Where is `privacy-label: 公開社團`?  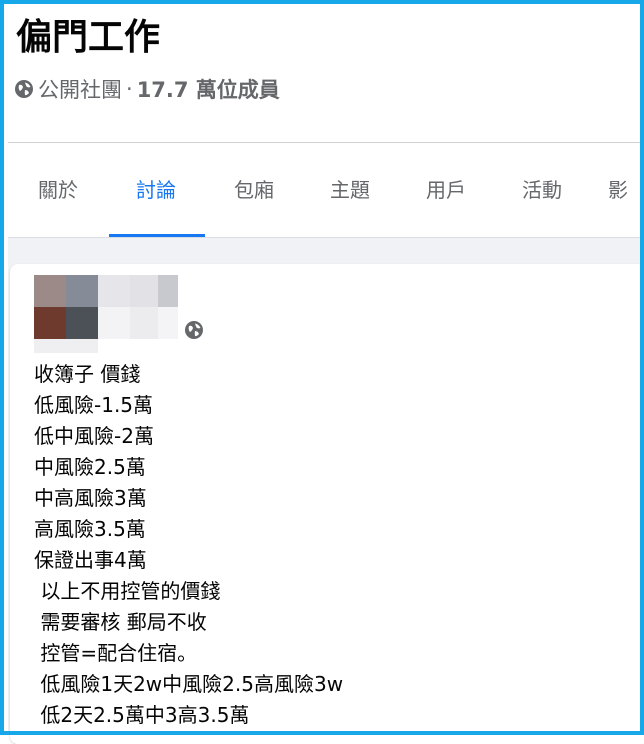 privacy-label: 公開社團 is located at coordinates (80, 90).